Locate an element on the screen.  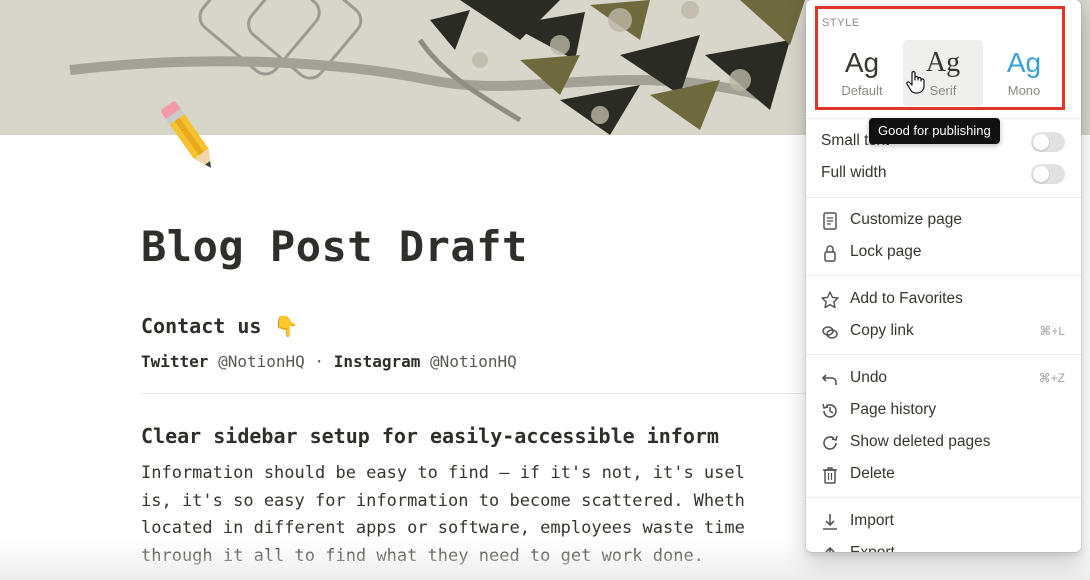
star-icon is located at coordinates (830, 300).